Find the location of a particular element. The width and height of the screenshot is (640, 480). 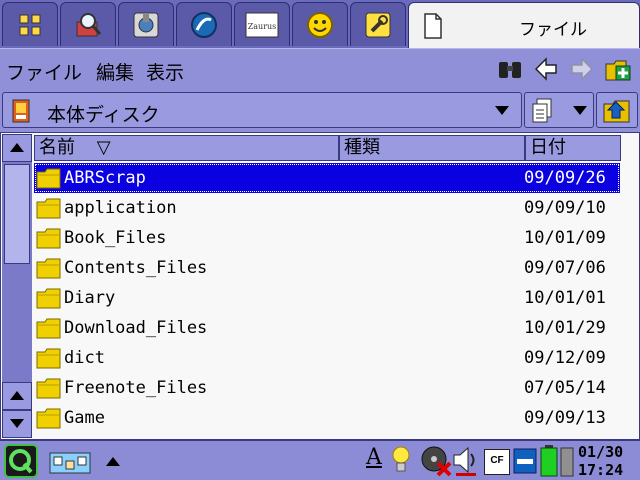

file-date: 09/12/09 is located at coordinates (565, 358).